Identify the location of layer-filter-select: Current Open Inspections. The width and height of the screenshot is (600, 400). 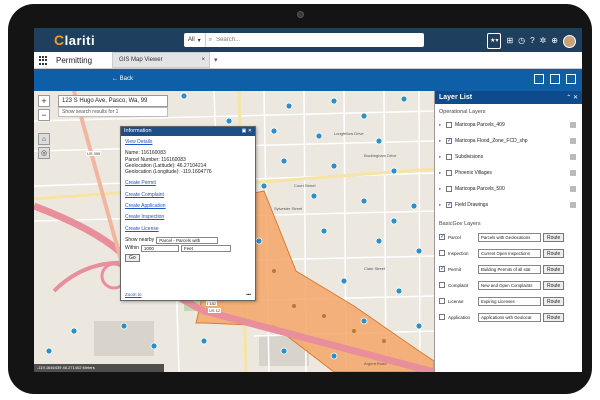
(509, 253).